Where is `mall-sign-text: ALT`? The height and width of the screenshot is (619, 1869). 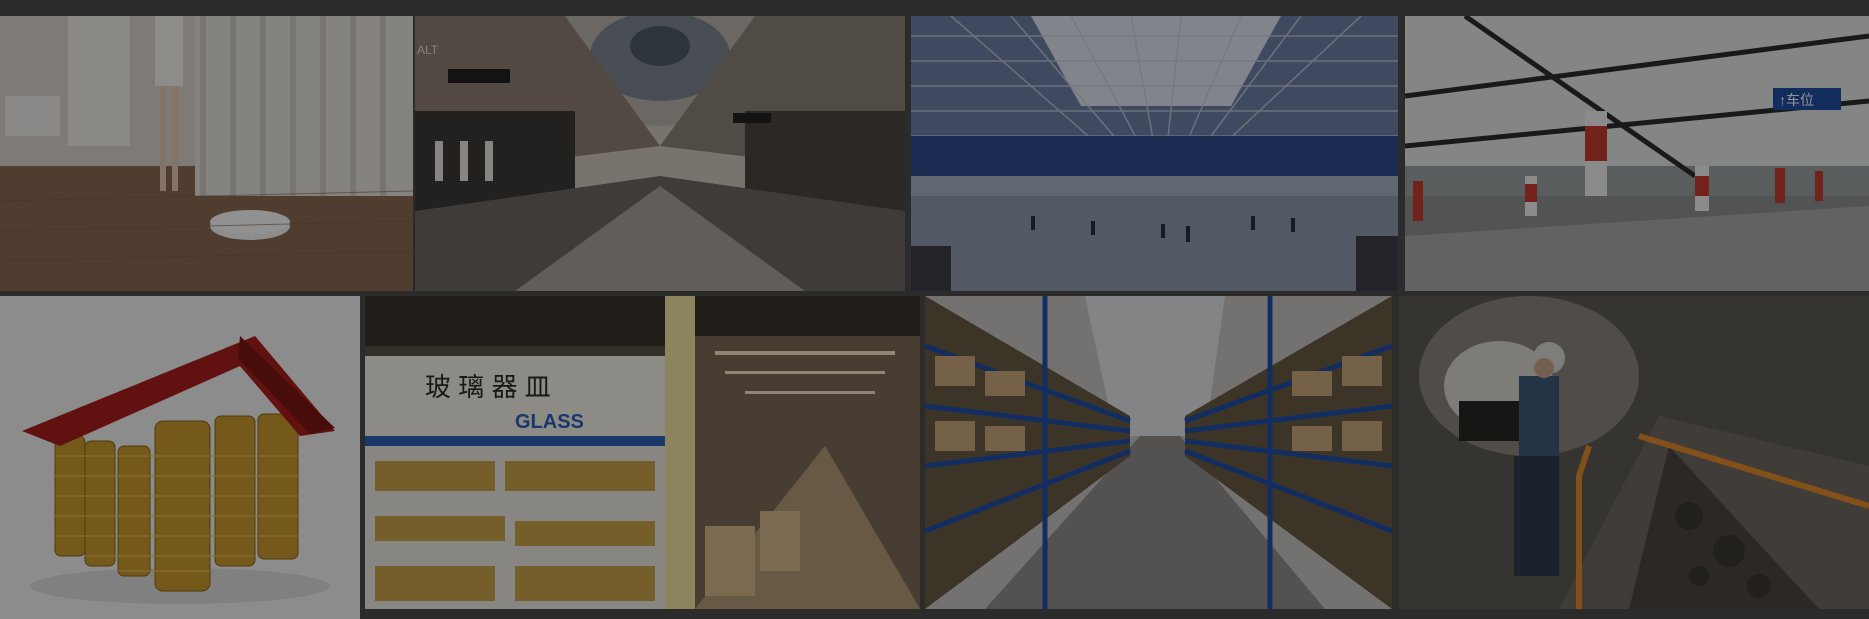
mall-sign-text: ALT is located at coordinates (428, 50).